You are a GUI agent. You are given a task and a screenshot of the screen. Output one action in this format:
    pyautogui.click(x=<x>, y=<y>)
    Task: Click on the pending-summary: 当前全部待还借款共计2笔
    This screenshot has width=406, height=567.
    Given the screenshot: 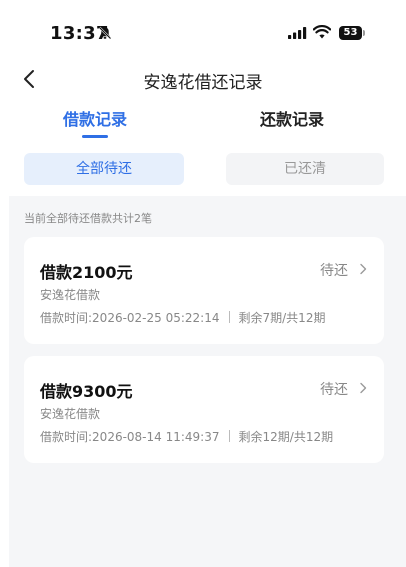 What is the action you would take?
    pyautogui.click(x=88, y=218)
    